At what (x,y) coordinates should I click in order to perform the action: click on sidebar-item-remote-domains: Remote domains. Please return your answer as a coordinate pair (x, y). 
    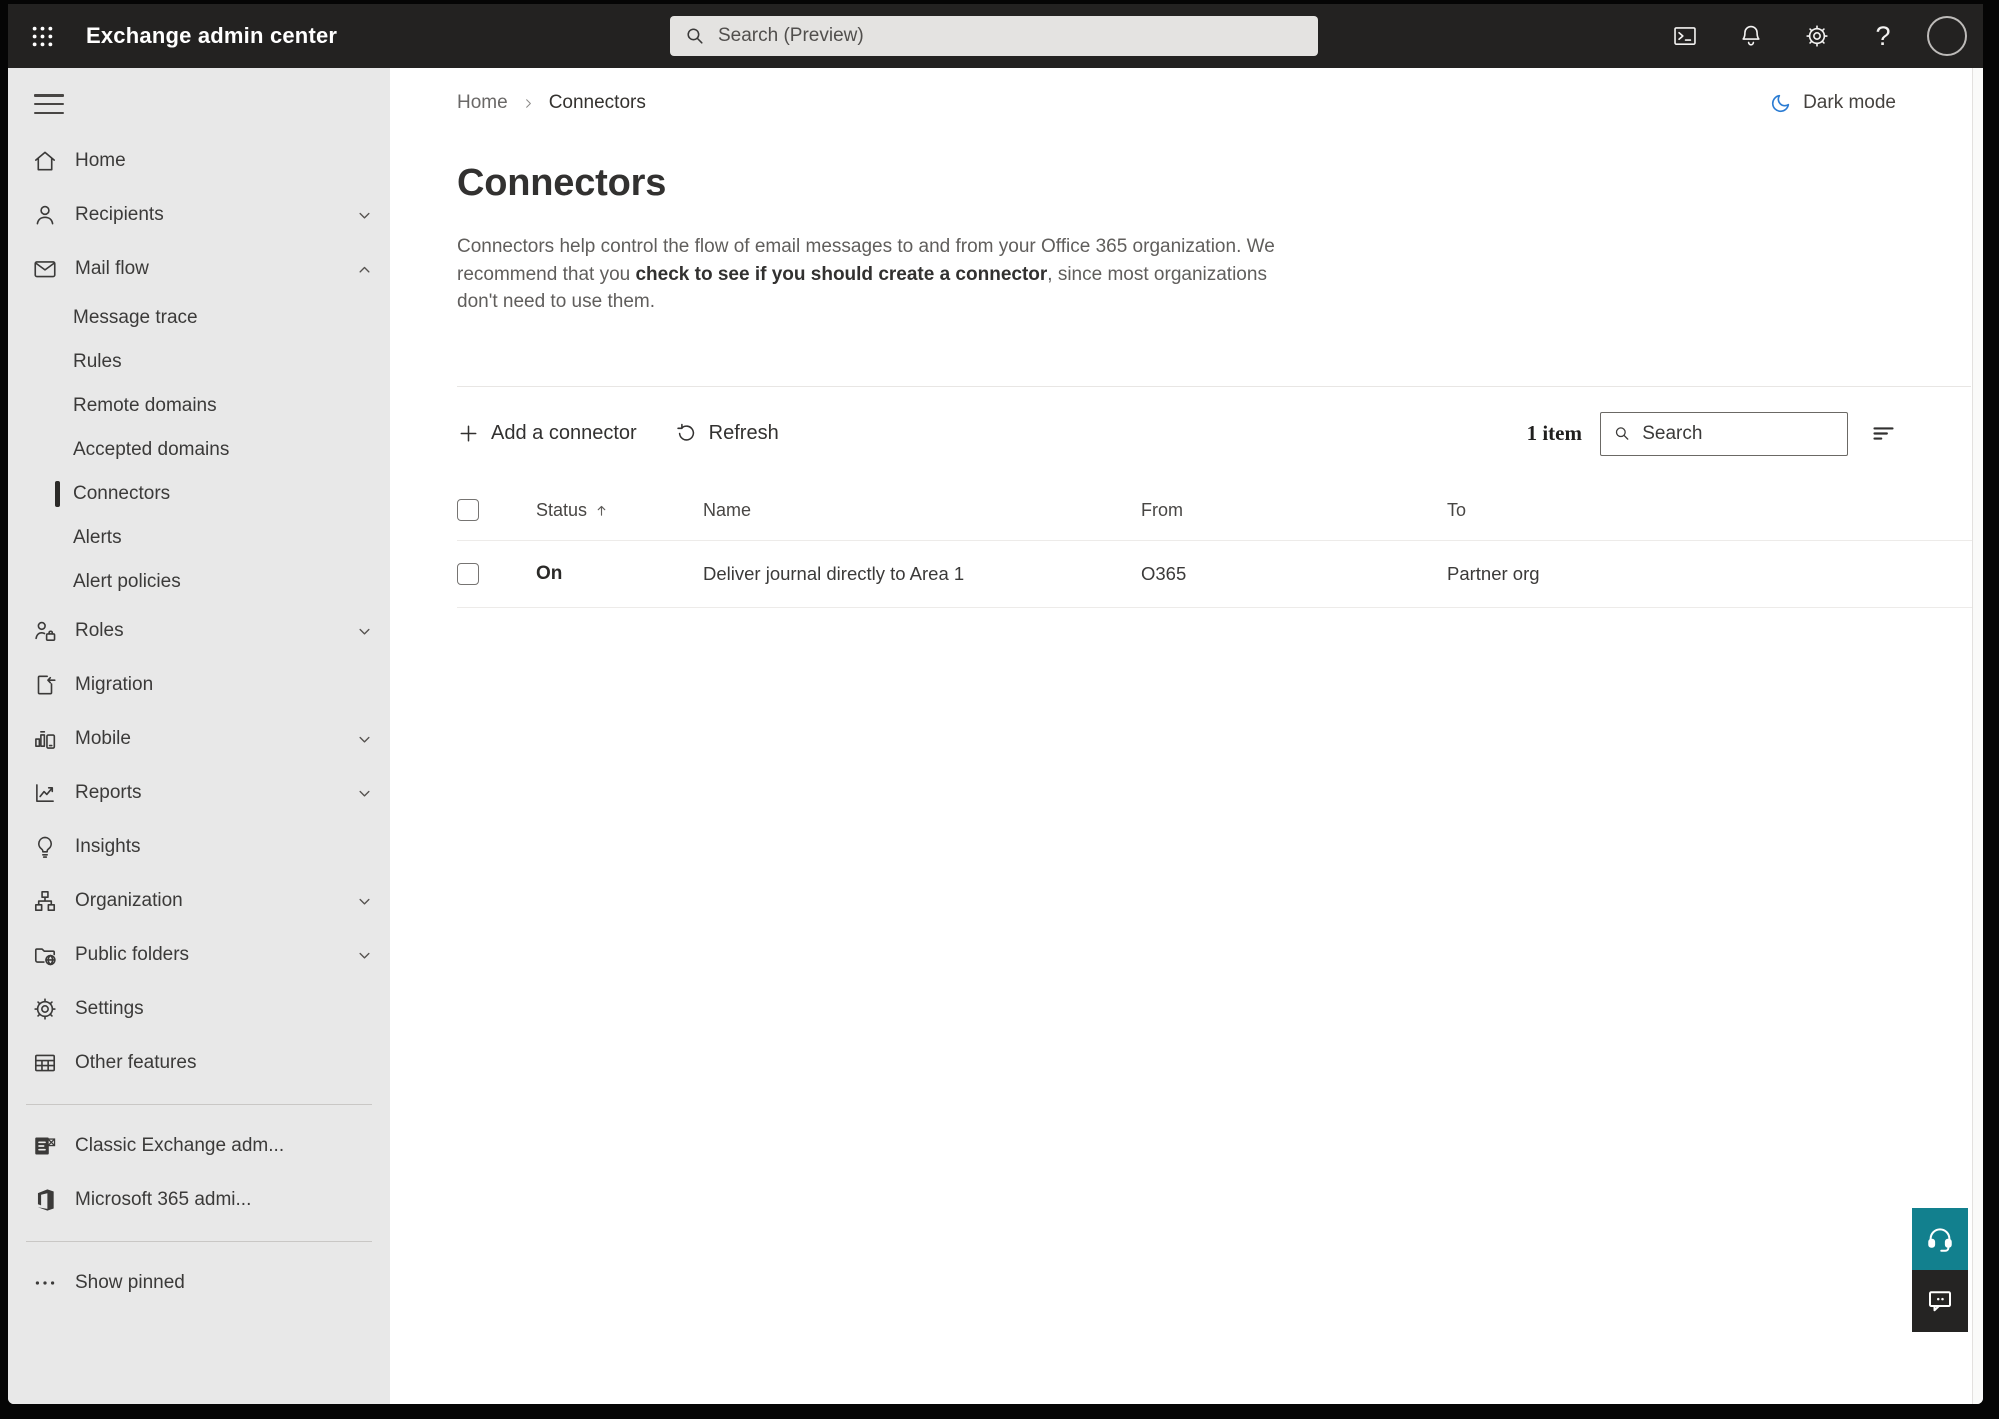
    Looking at the image, I should click on (199, 406).